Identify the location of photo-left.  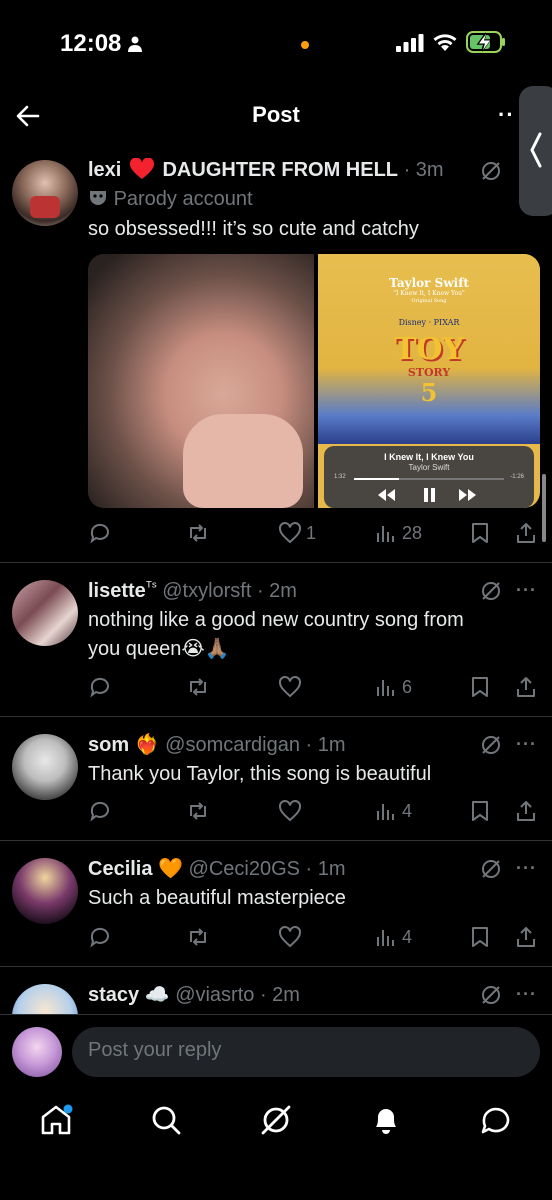
(201, 381).